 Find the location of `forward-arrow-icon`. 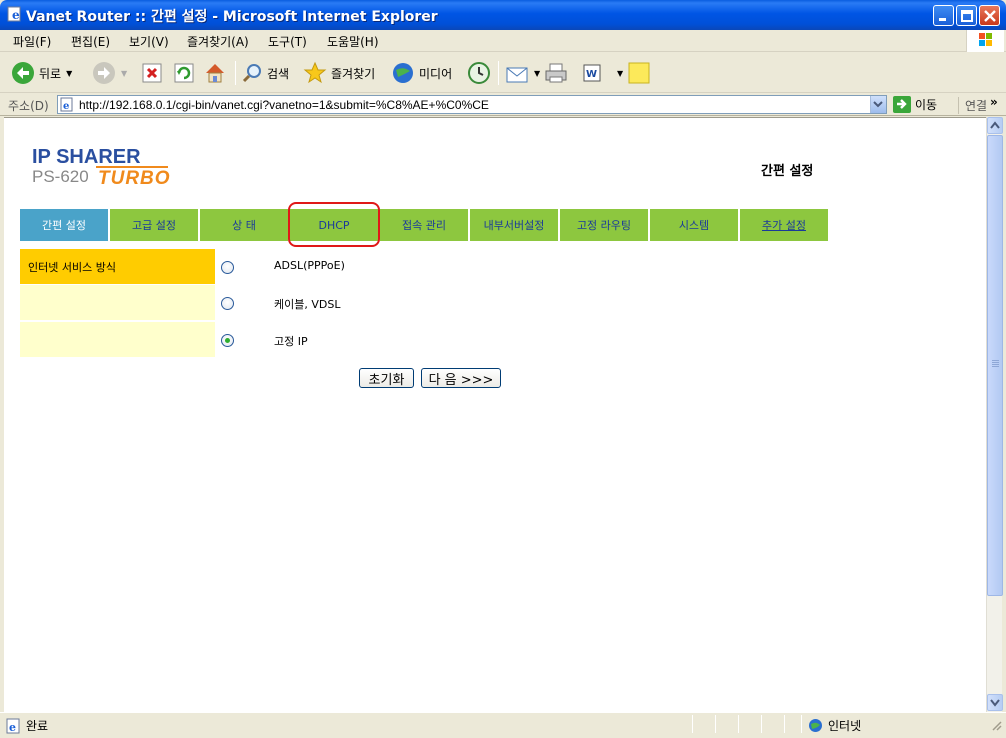

forward-arrow-icon is located at coordinates (104, 73).